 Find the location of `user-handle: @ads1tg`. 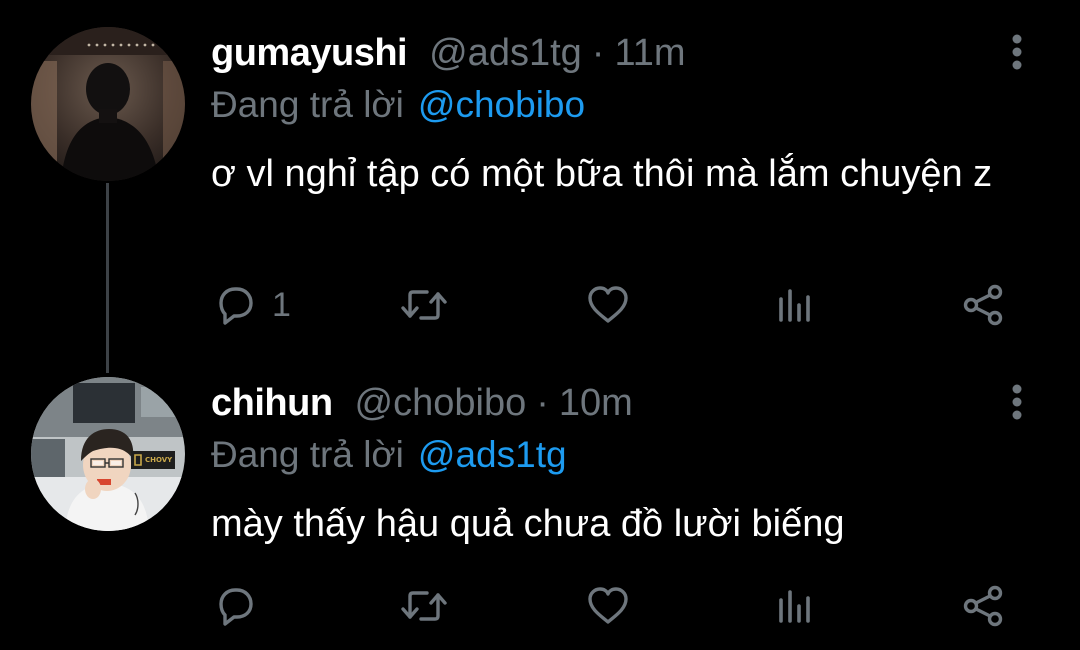

user-handle: @ads1tg is located at coordinates (505, 53).